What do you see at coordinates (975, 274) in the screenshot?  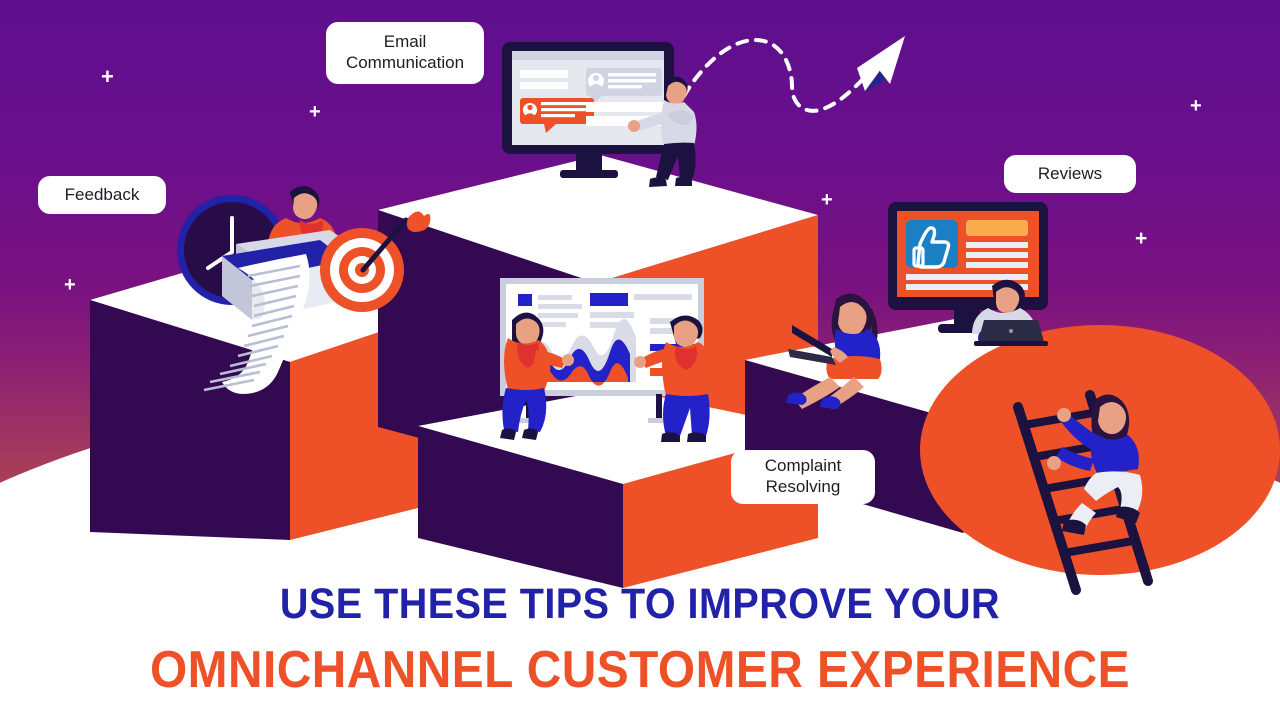 I see `reviews-monitor-scene` at bounding box center [975, 274].